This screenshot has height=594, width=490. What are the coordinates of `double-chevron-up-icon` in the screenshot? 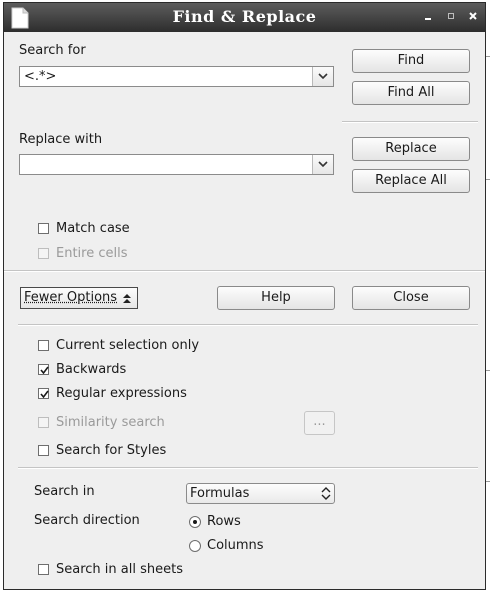 It's located at (127, 298).